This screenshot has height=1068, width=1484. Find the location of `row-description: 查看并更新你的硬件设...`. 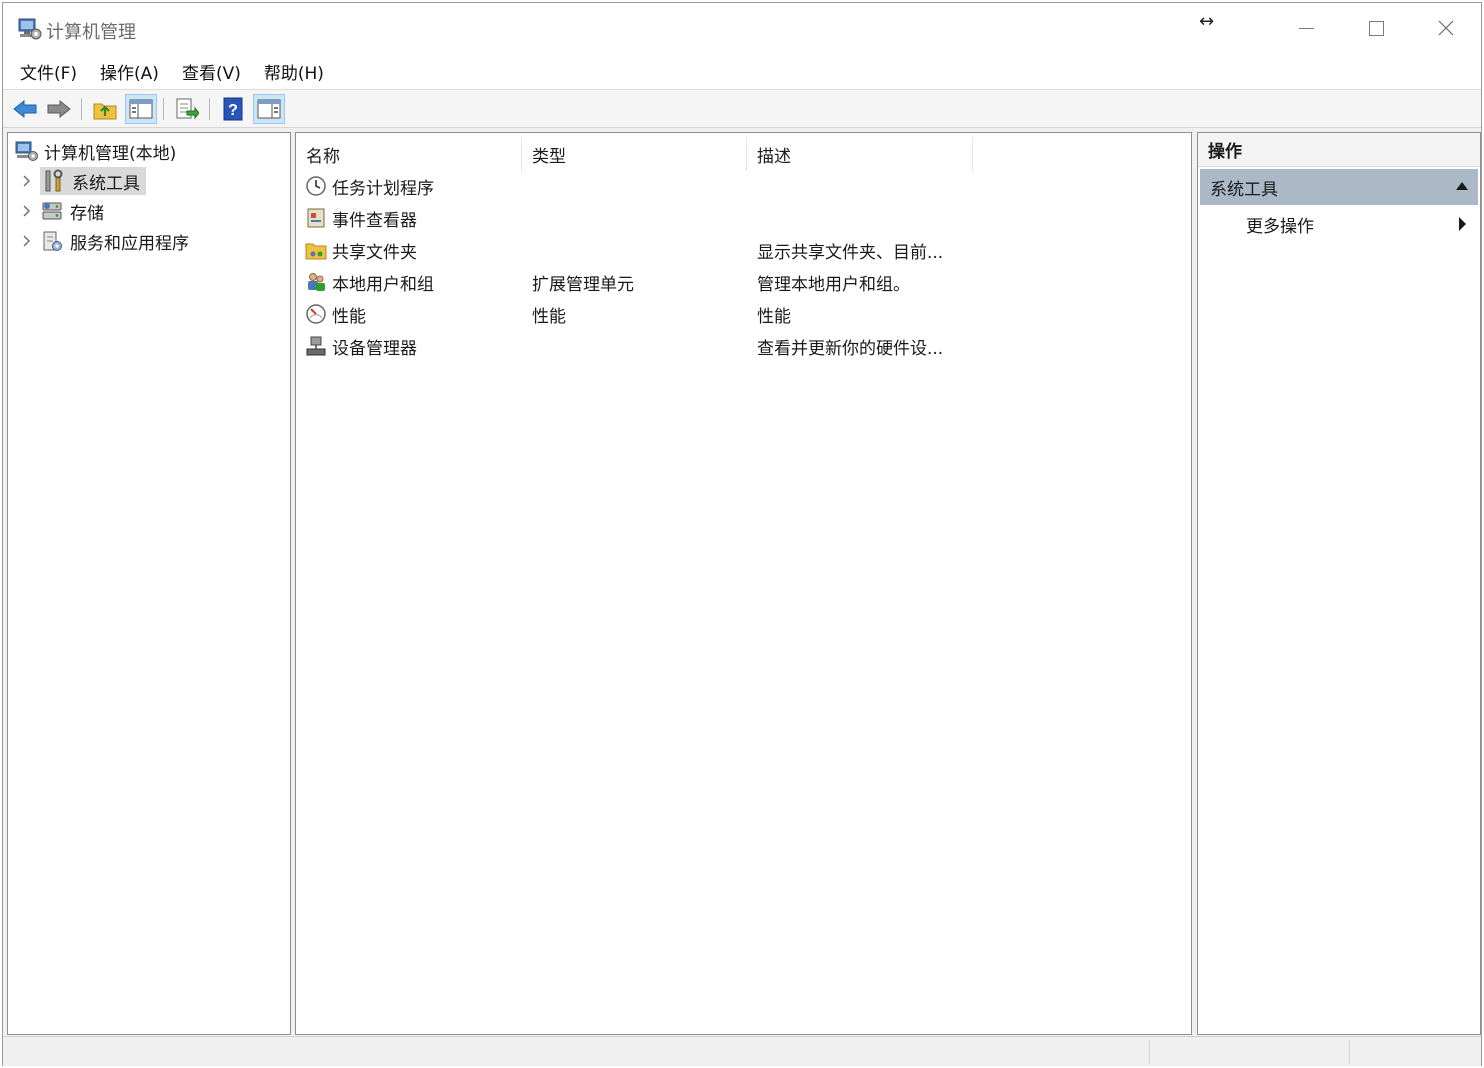

row-description: 查看并更新你的硬件设... is located at coordinates (850, 348).